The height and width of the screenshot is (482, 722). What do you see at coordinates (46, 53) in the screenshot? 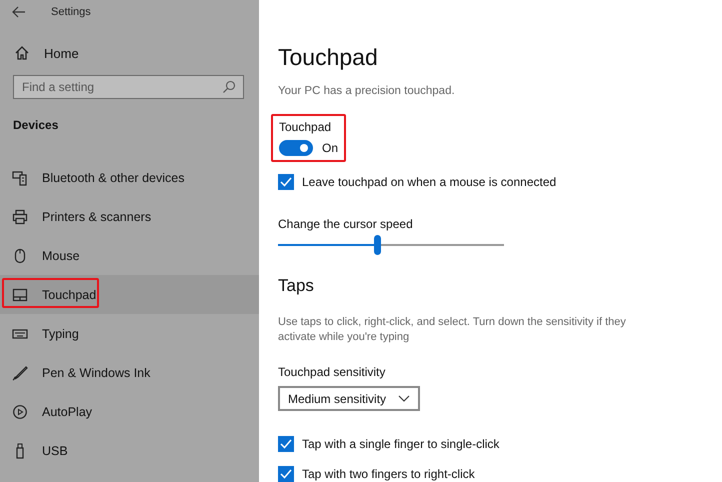
I see `home-link: Home` at bounding box center [46, 53].